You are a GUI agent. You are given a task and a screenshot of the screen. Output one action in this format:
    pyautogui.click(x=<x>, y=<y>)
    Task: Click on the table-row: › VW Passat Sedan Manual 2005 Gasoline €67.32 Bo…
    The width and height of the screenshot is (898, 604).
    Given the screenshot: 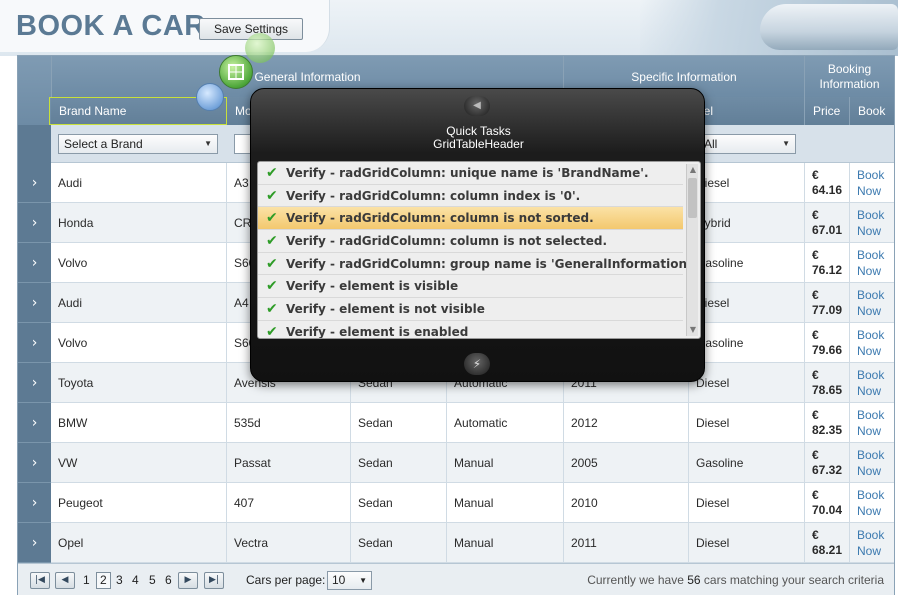 What is the action you would take?
    pyautogui.click(x=456, y=463)
    